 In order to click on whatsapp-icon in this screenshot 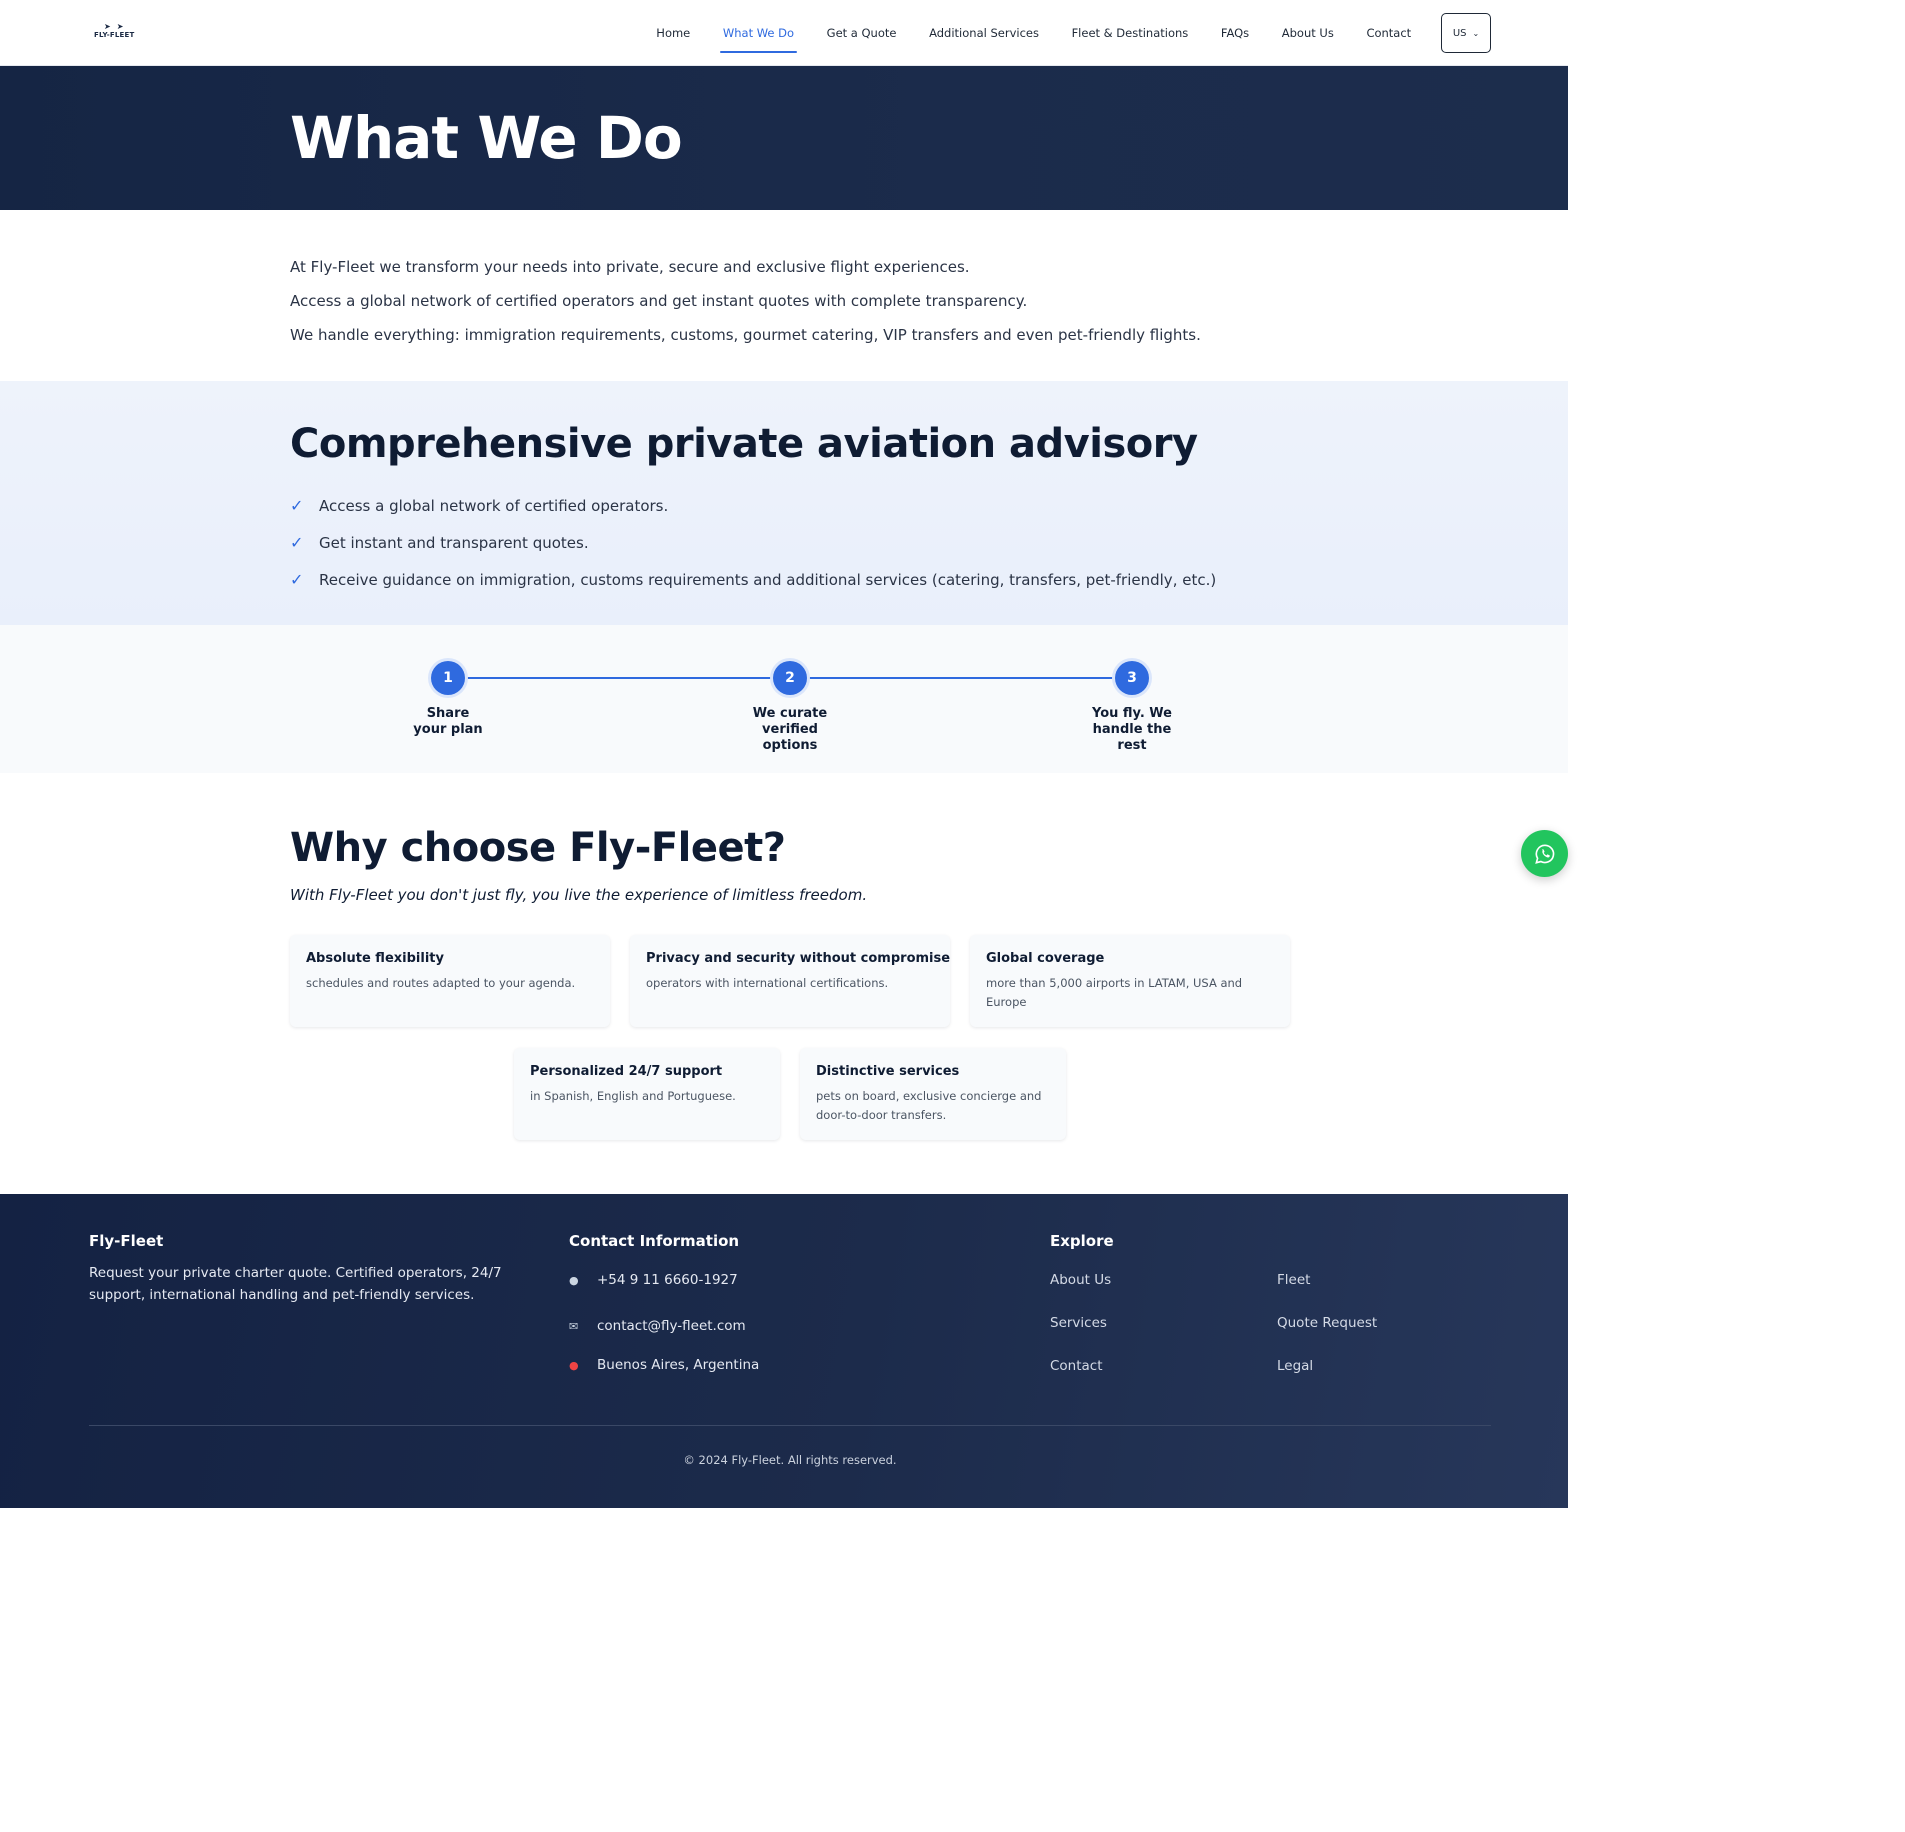, I will do `click(1544, 853)`.